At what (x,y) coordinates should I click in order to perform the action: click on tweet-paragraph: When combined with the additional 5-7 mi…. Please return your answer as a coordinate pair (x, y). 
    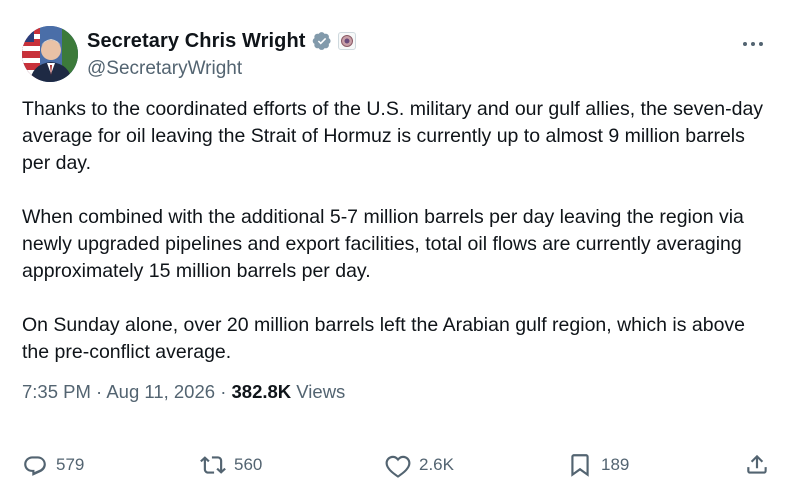
    Looking at the image, I should click on (383, 244).